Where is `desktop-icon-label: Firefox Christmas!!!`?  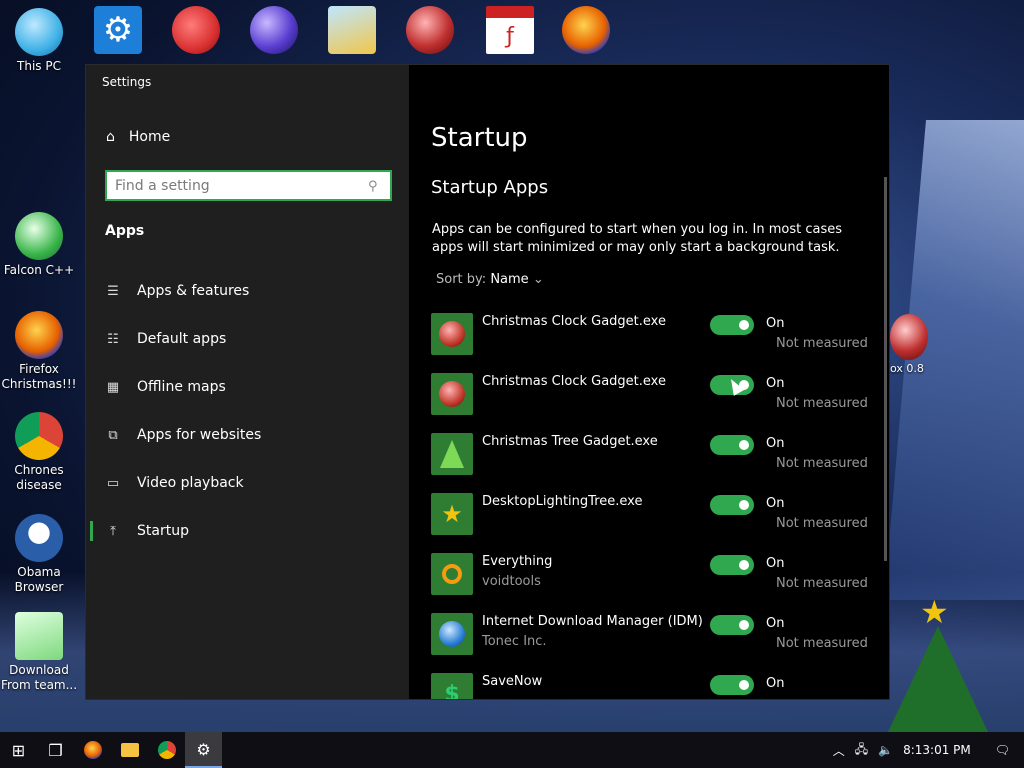
desktop-icon-label: Firefox Christmas!!! is located at coordinates (39, 376).